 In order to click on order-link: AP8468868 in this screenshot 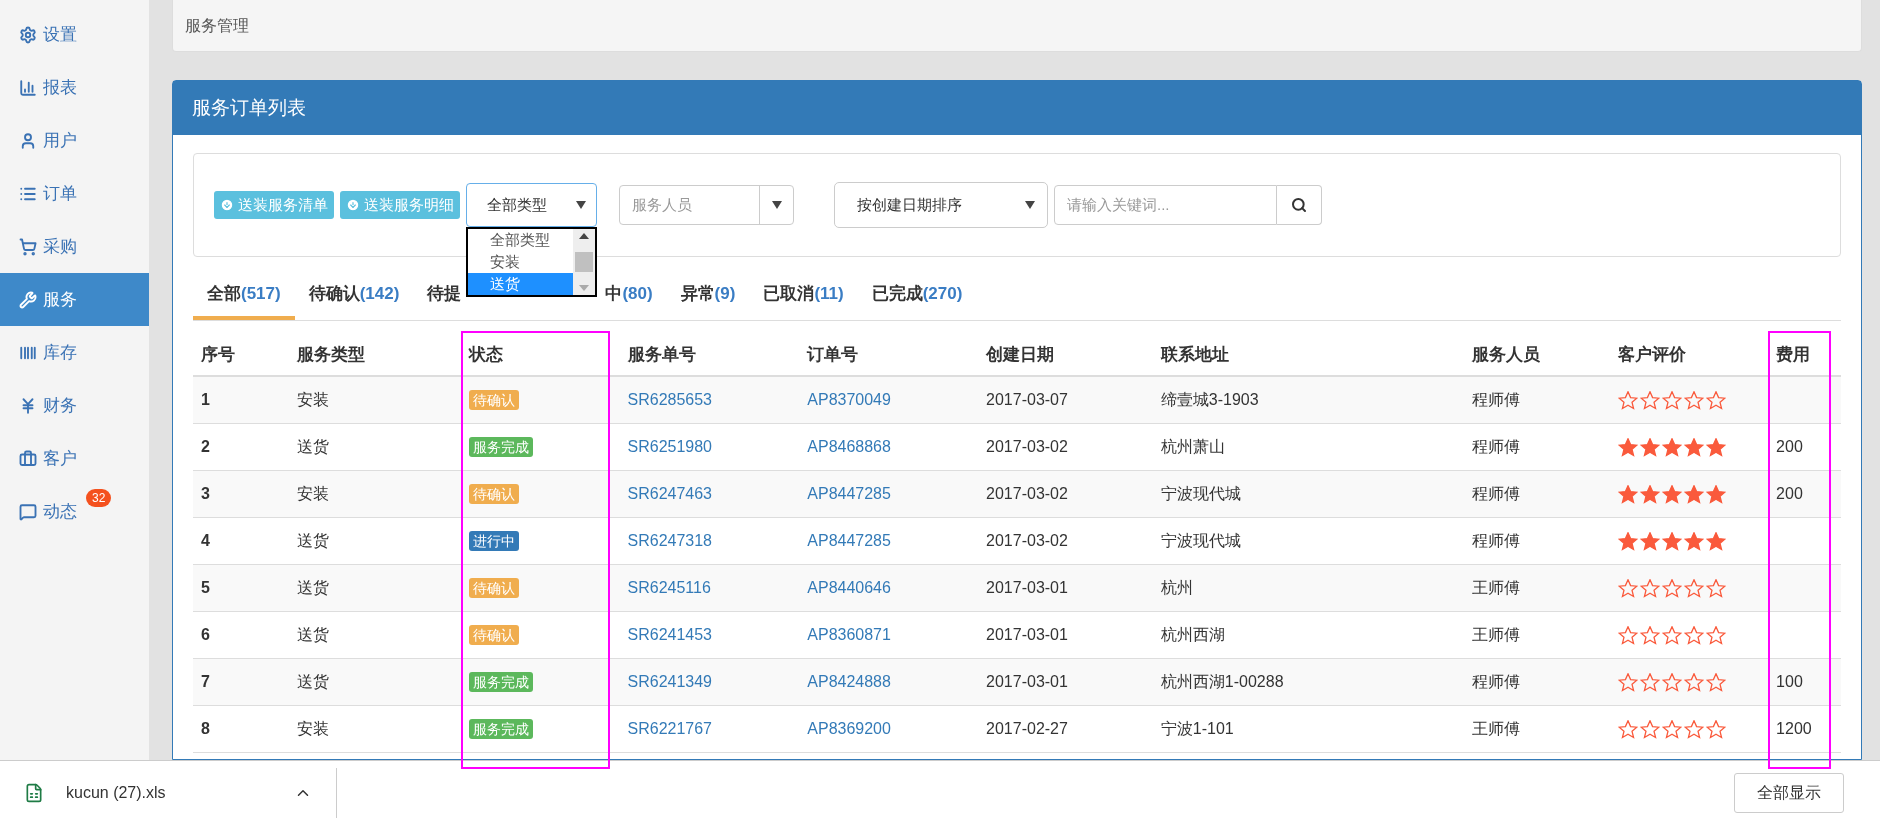, I will do `click(849, 446)`.